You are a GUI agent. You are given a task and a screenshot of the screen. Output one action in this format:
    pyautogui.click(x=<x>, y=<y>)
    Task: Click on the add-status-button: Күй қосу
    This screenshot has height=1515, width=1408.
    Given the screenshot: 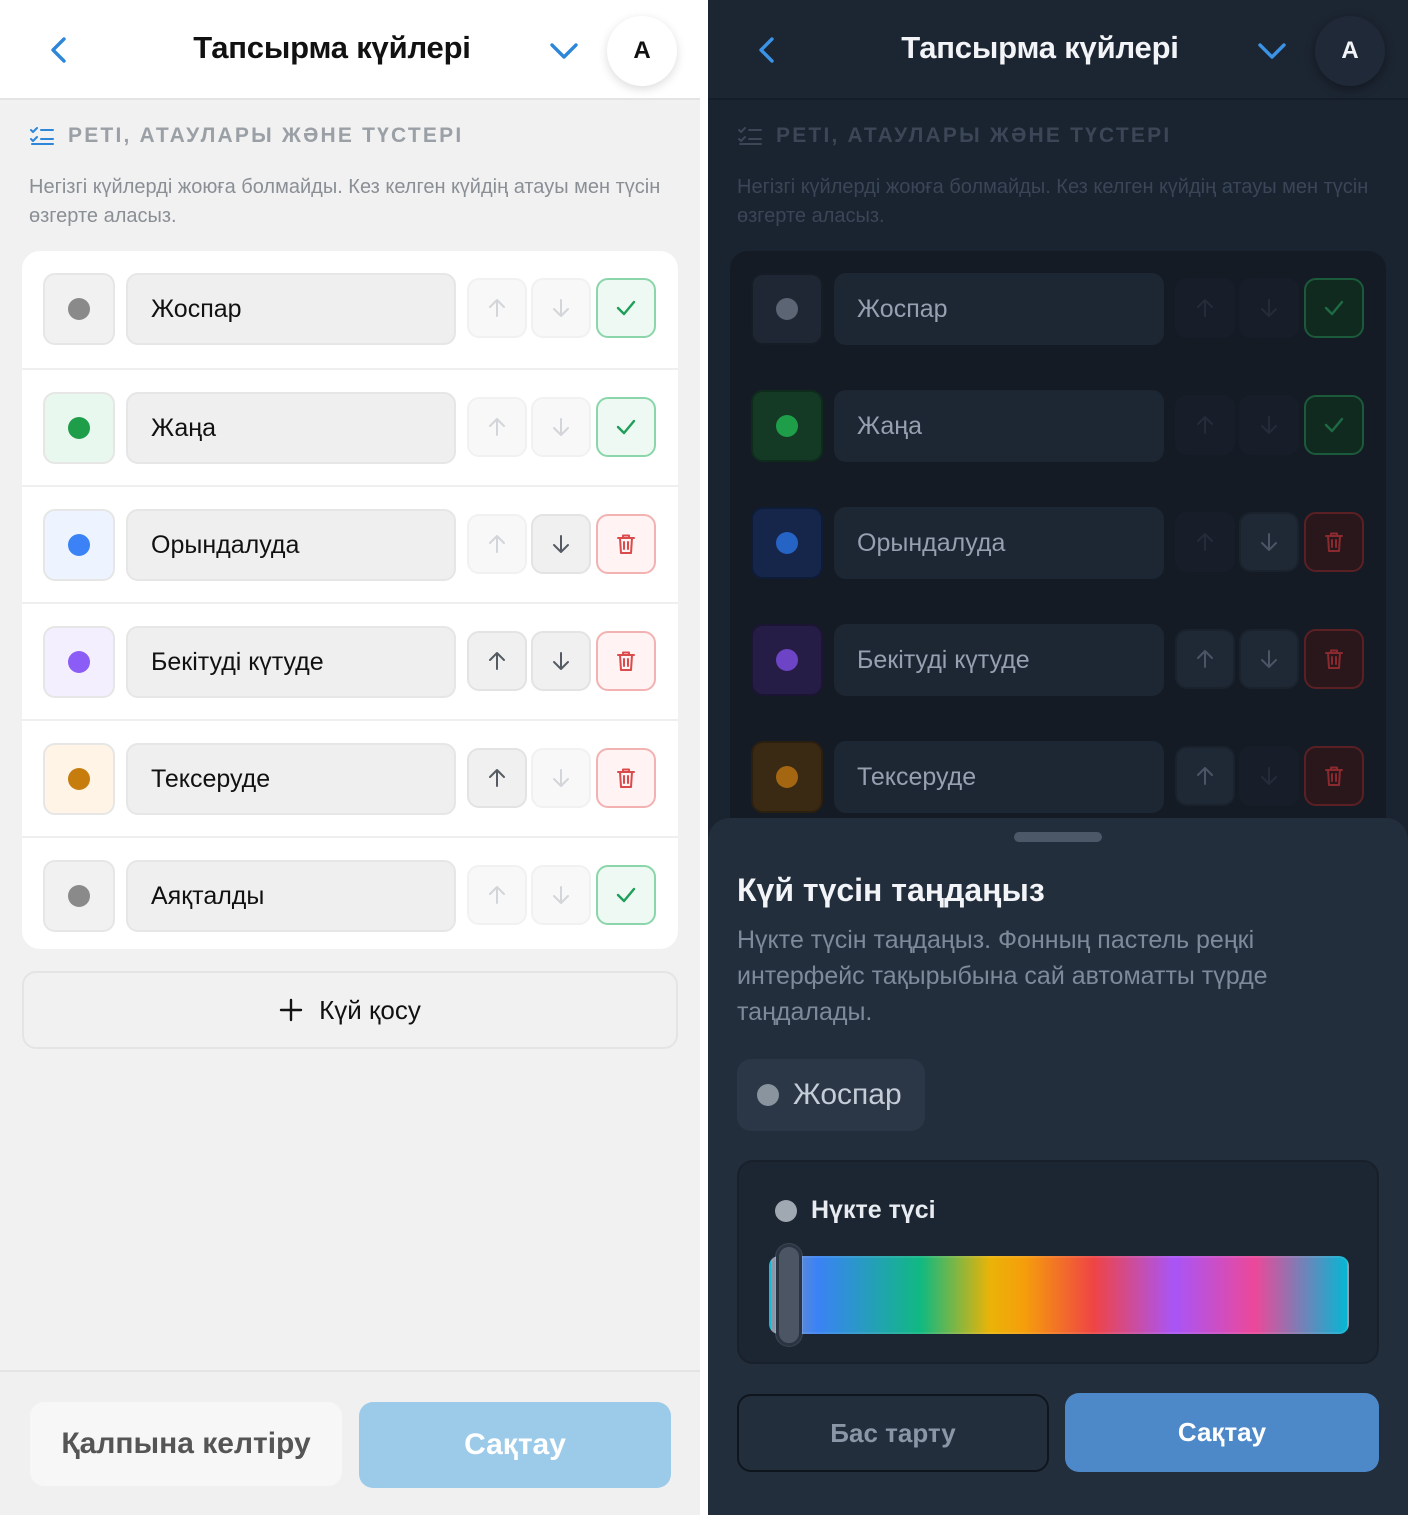 What is the action you would take?
    pyautogui.click(x=350, y=1010)
    